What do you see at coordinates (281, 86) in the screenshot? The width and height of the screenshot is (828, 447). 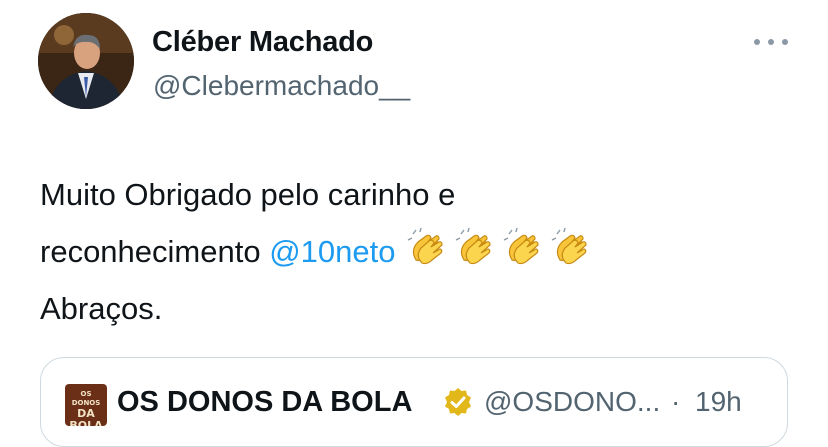 I see `author-handle: @Clebermachado__` at bounding box center [281, 86].